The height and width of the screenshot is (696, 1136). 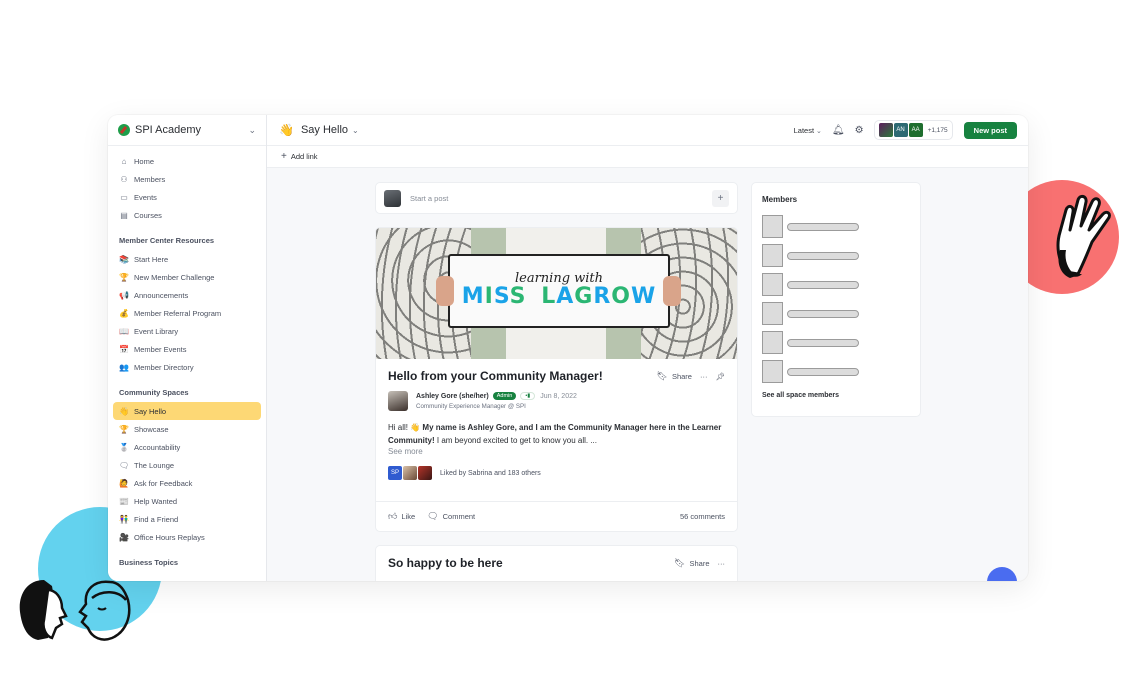 I want to click on members-title: Members, so click(x=780, y=199).